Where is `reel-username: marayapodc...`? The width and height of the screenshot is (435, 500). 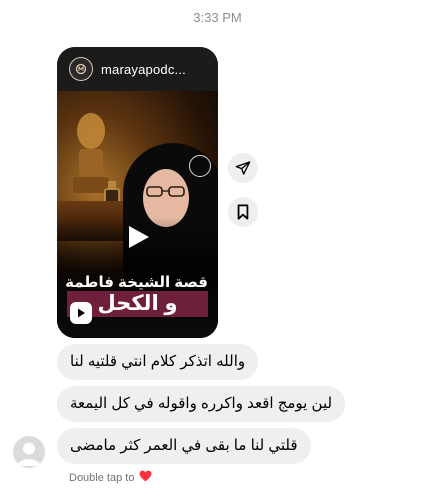
reel-username: marayapodc... is located at coordinates (143, 69).